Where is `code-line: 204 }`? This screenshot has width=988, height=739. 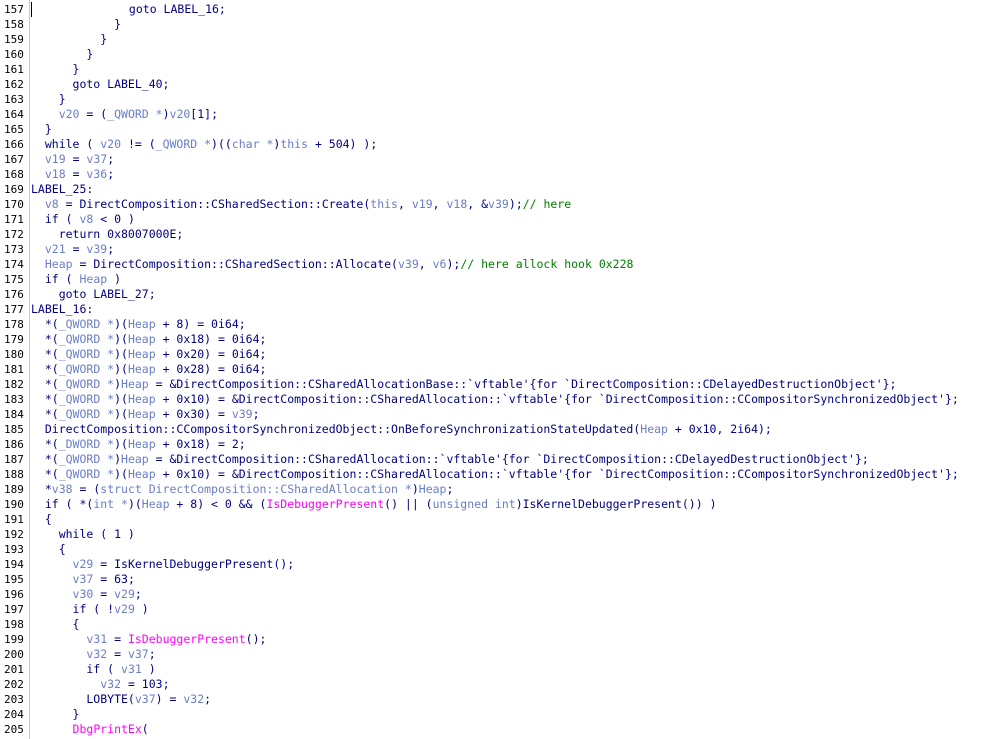 code-line: 204 } is located at coordinates (494, 714).